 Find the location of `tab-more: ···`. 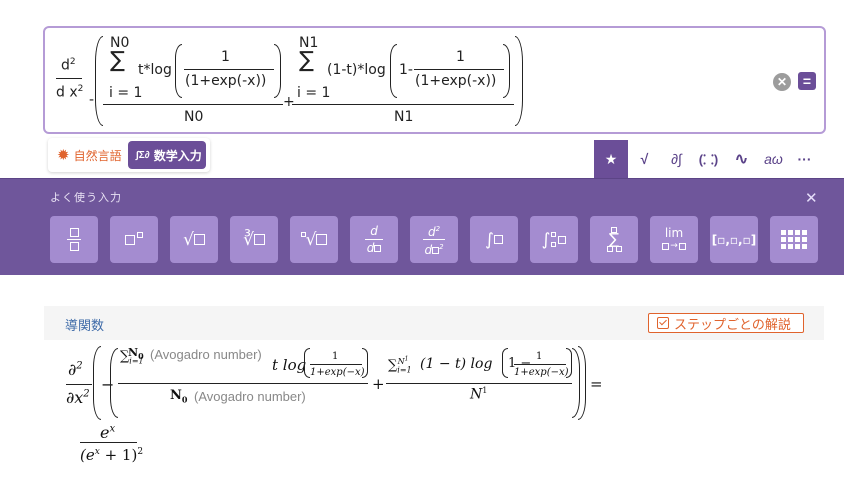

tab-more: ··· is located at coordinates (804, 159).